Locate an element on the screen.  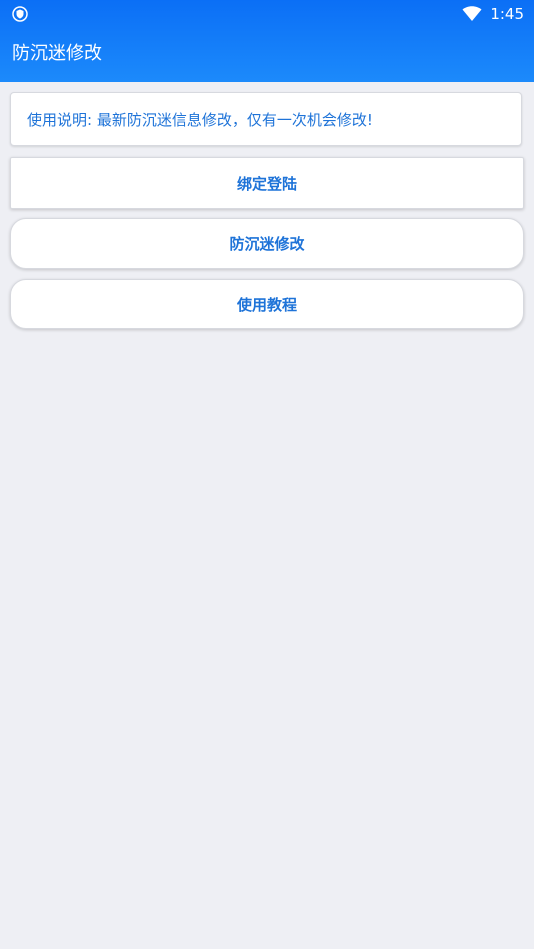
status-right: 1:45 is located at coordinates (493, 14).